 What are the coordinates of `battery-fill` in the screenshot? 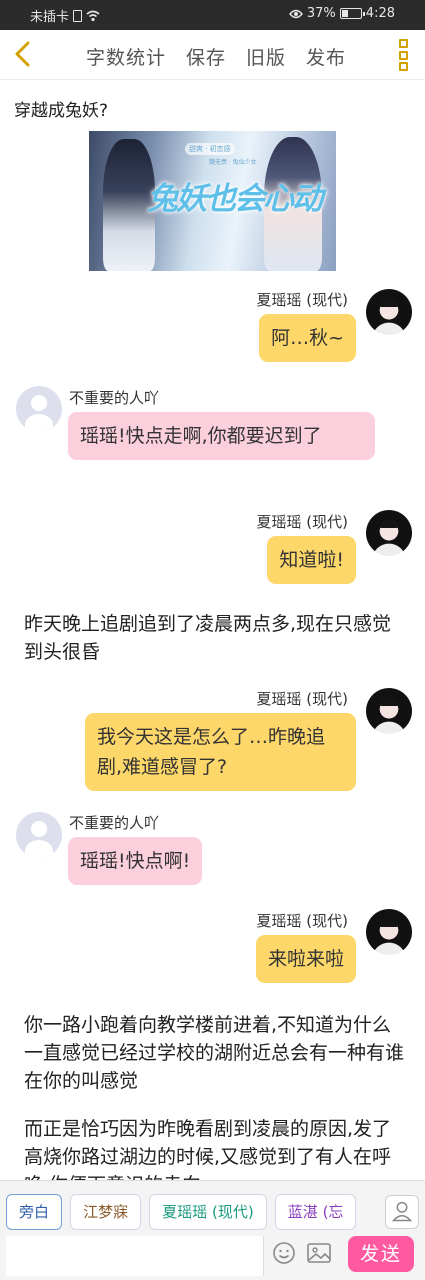 It's located at (344, 13).